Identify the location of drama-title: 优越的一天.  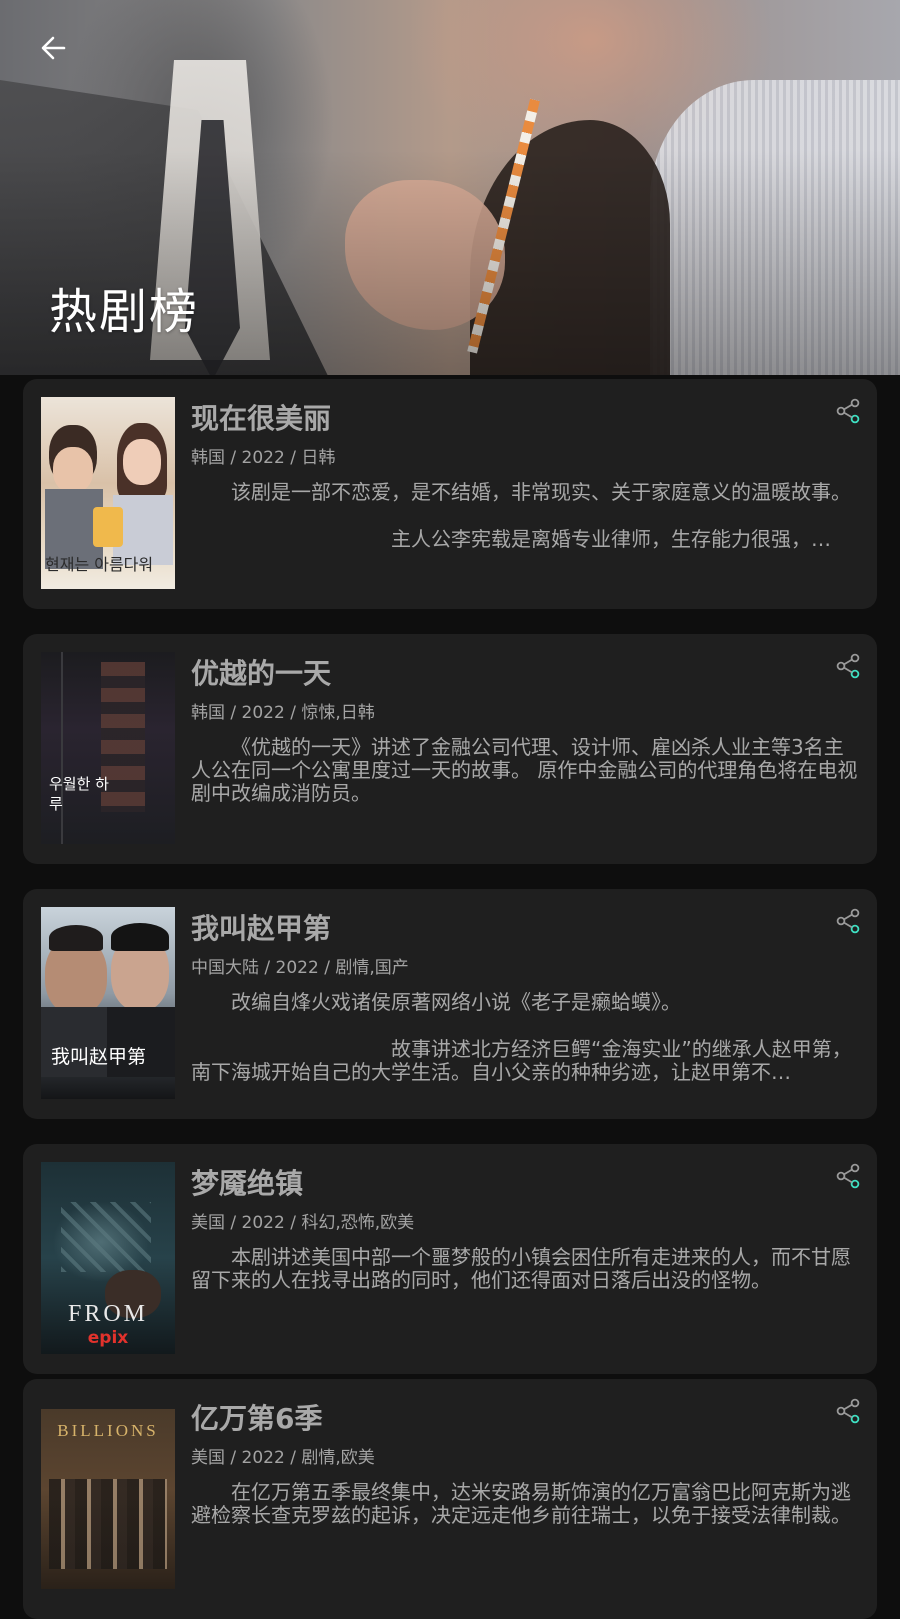
(261, 673).